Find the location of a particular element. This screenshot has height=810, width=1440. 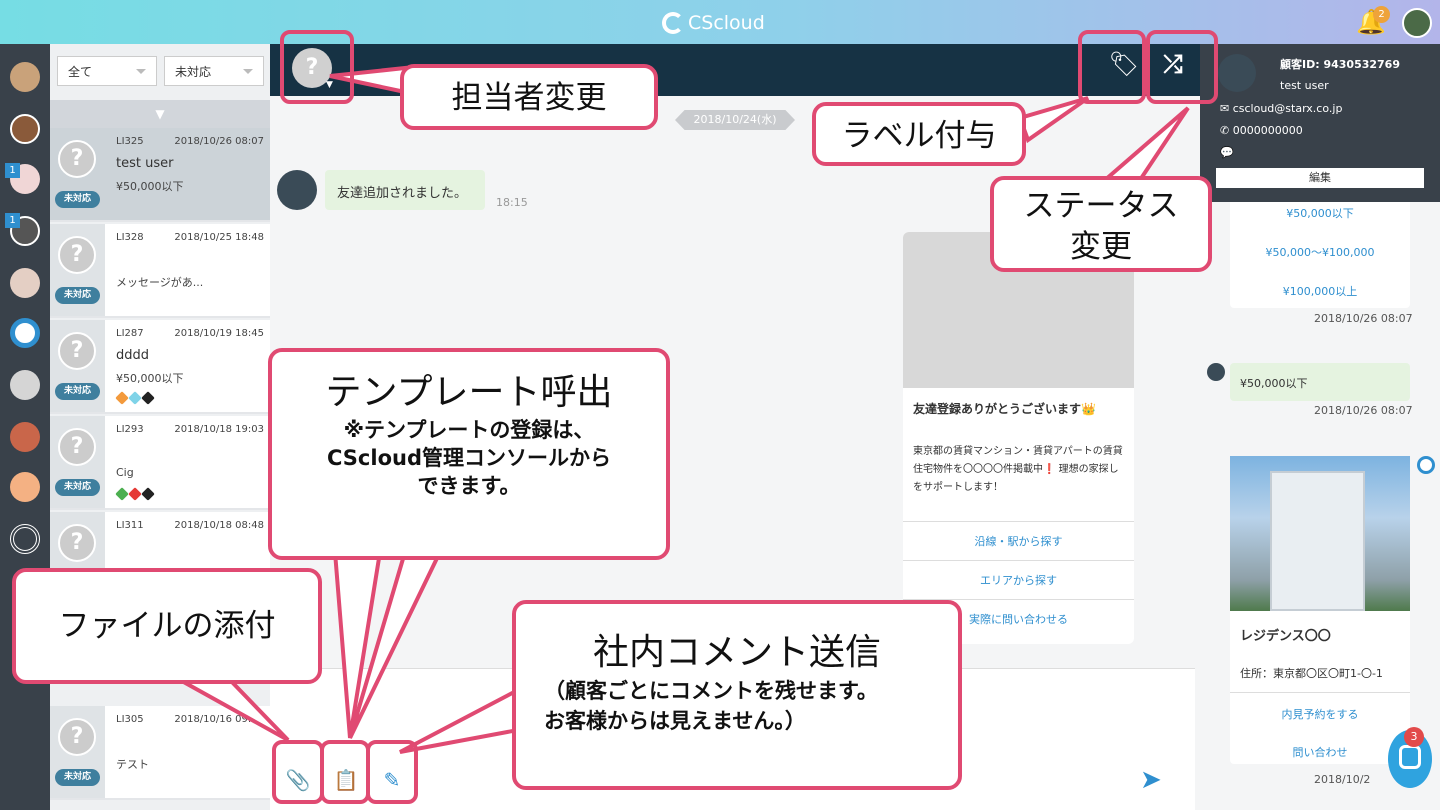

message-time: 18:15 is located at coordinates (512, 202).